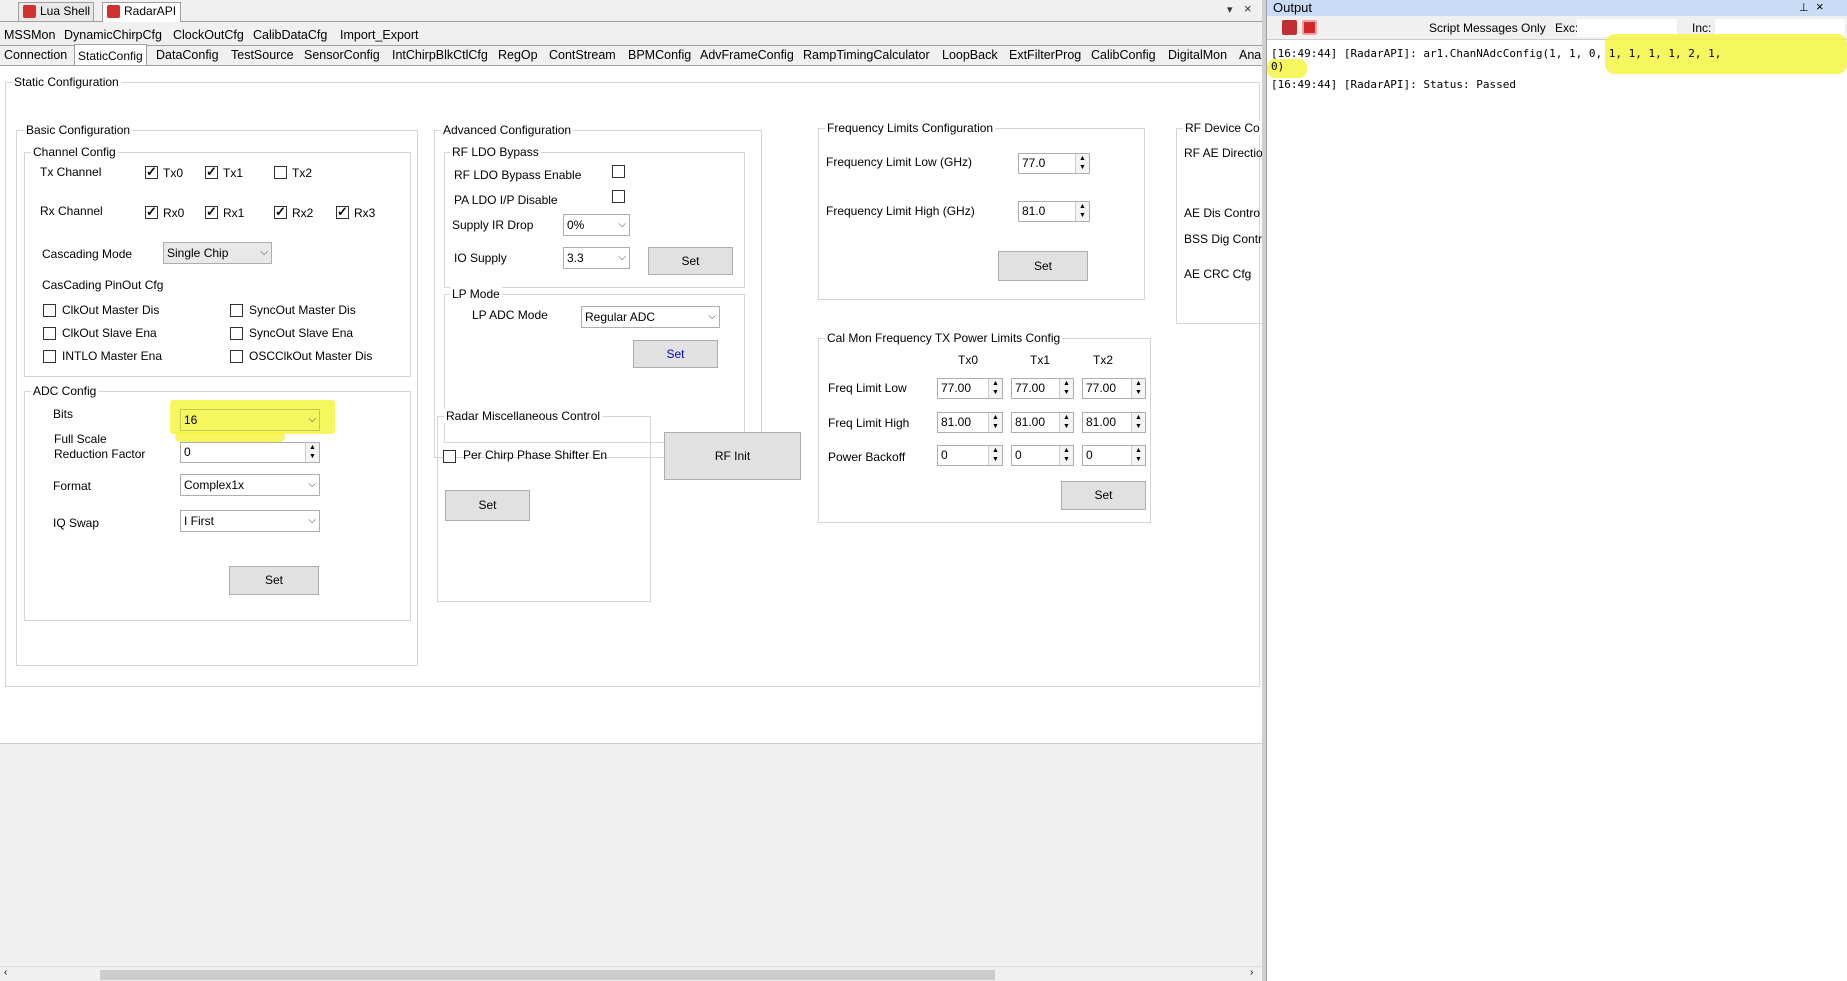 This screenshot has height=981, width=1847. I want to click on tab-radarapi: RadarAPI, so click(141, 12).